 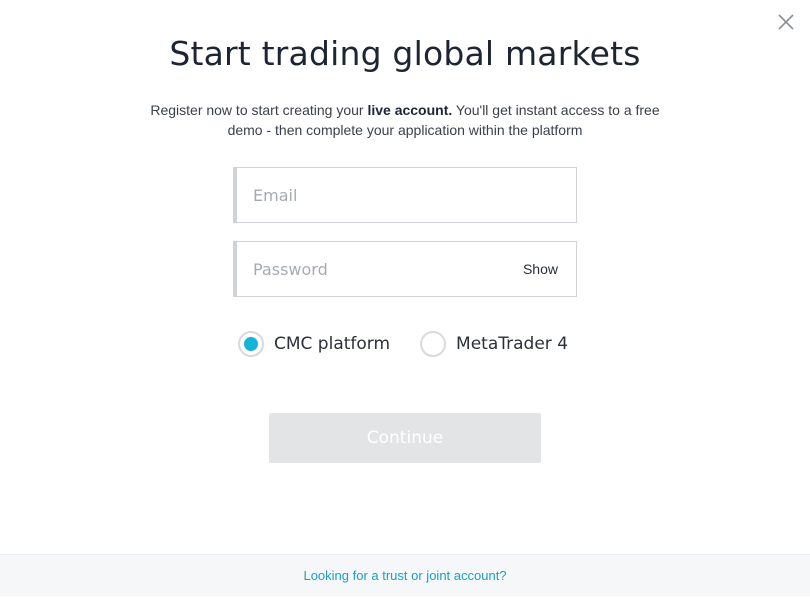 I want to click on password-field-container: Show, so click(x=405, y=269).